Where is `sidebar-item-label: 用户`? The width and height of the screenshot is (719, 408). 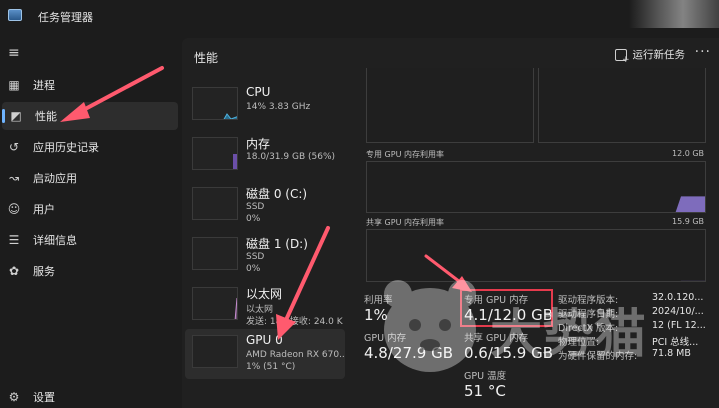
sidebar-item-label: 用户 is located at coordinates (44, 209).